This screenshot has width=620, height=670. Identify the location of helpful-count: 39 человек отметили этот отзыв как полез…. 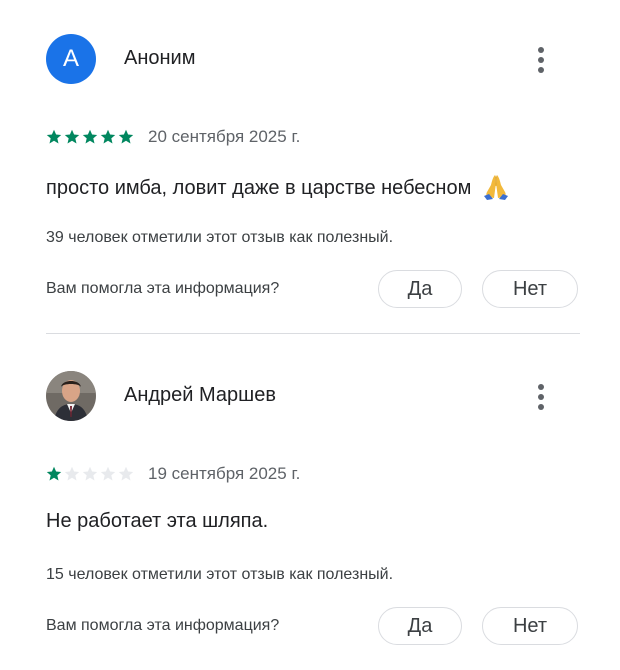
(220, 237).